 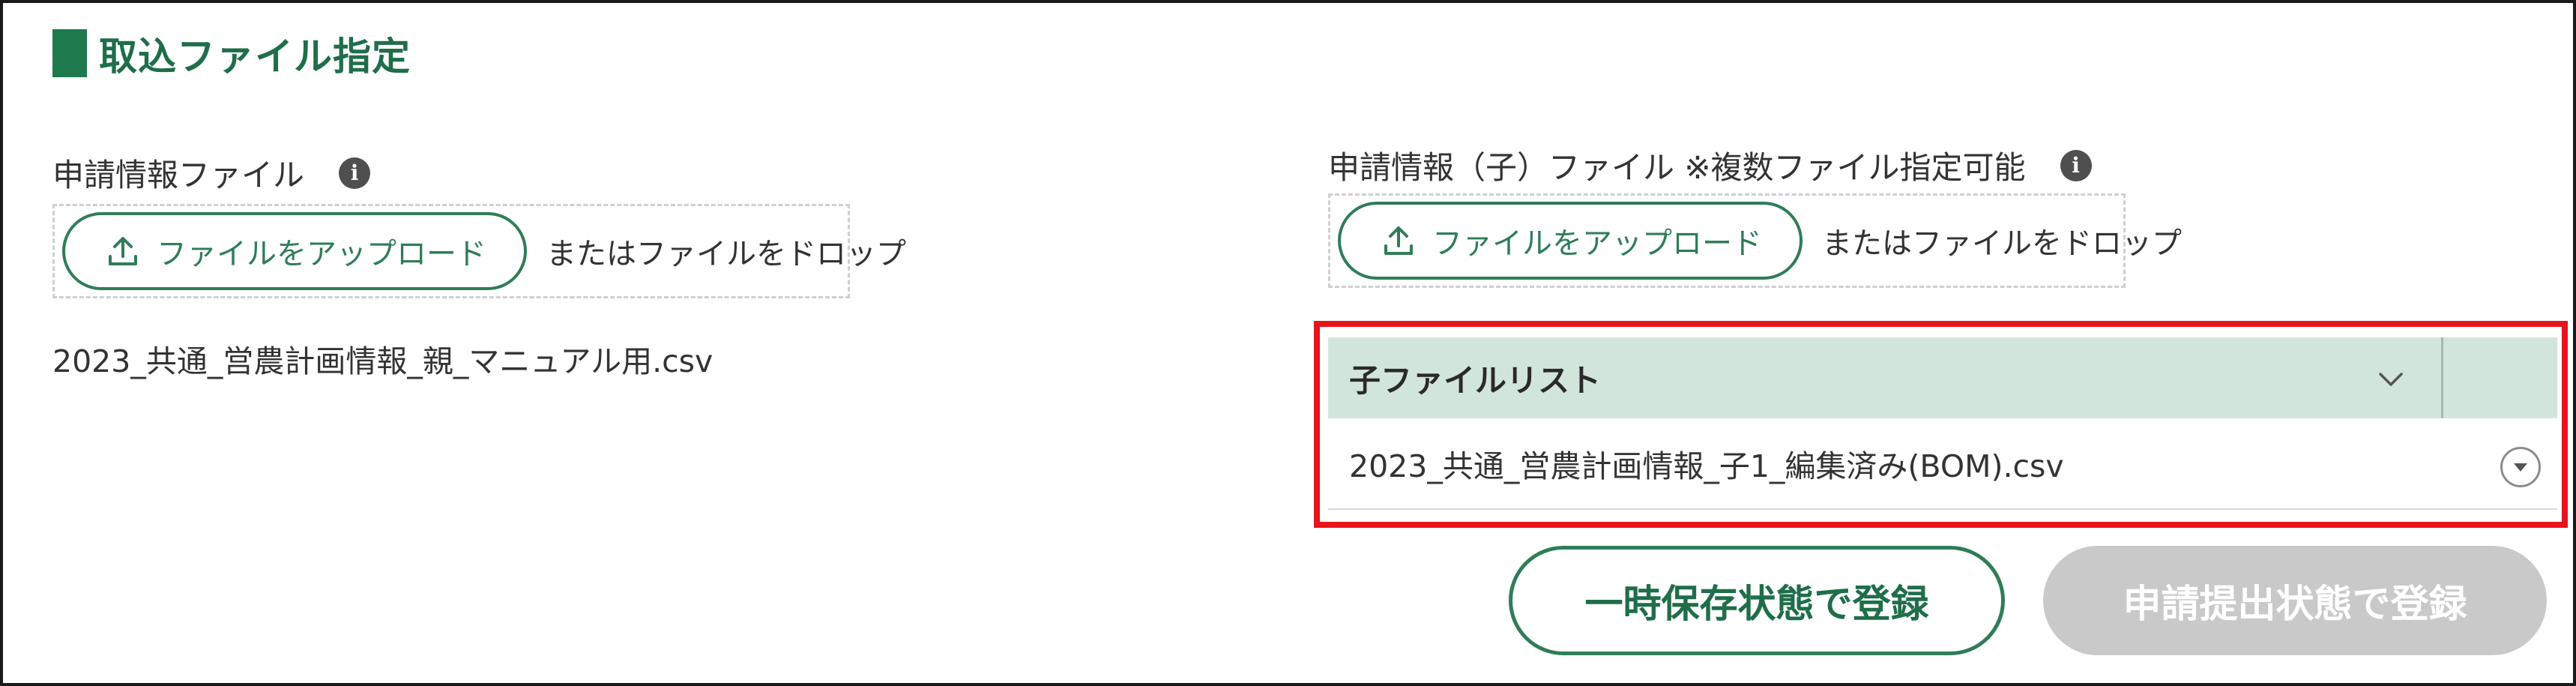 I want to click on section-header: 取込ファイル指定, so click(x=232, y=53).